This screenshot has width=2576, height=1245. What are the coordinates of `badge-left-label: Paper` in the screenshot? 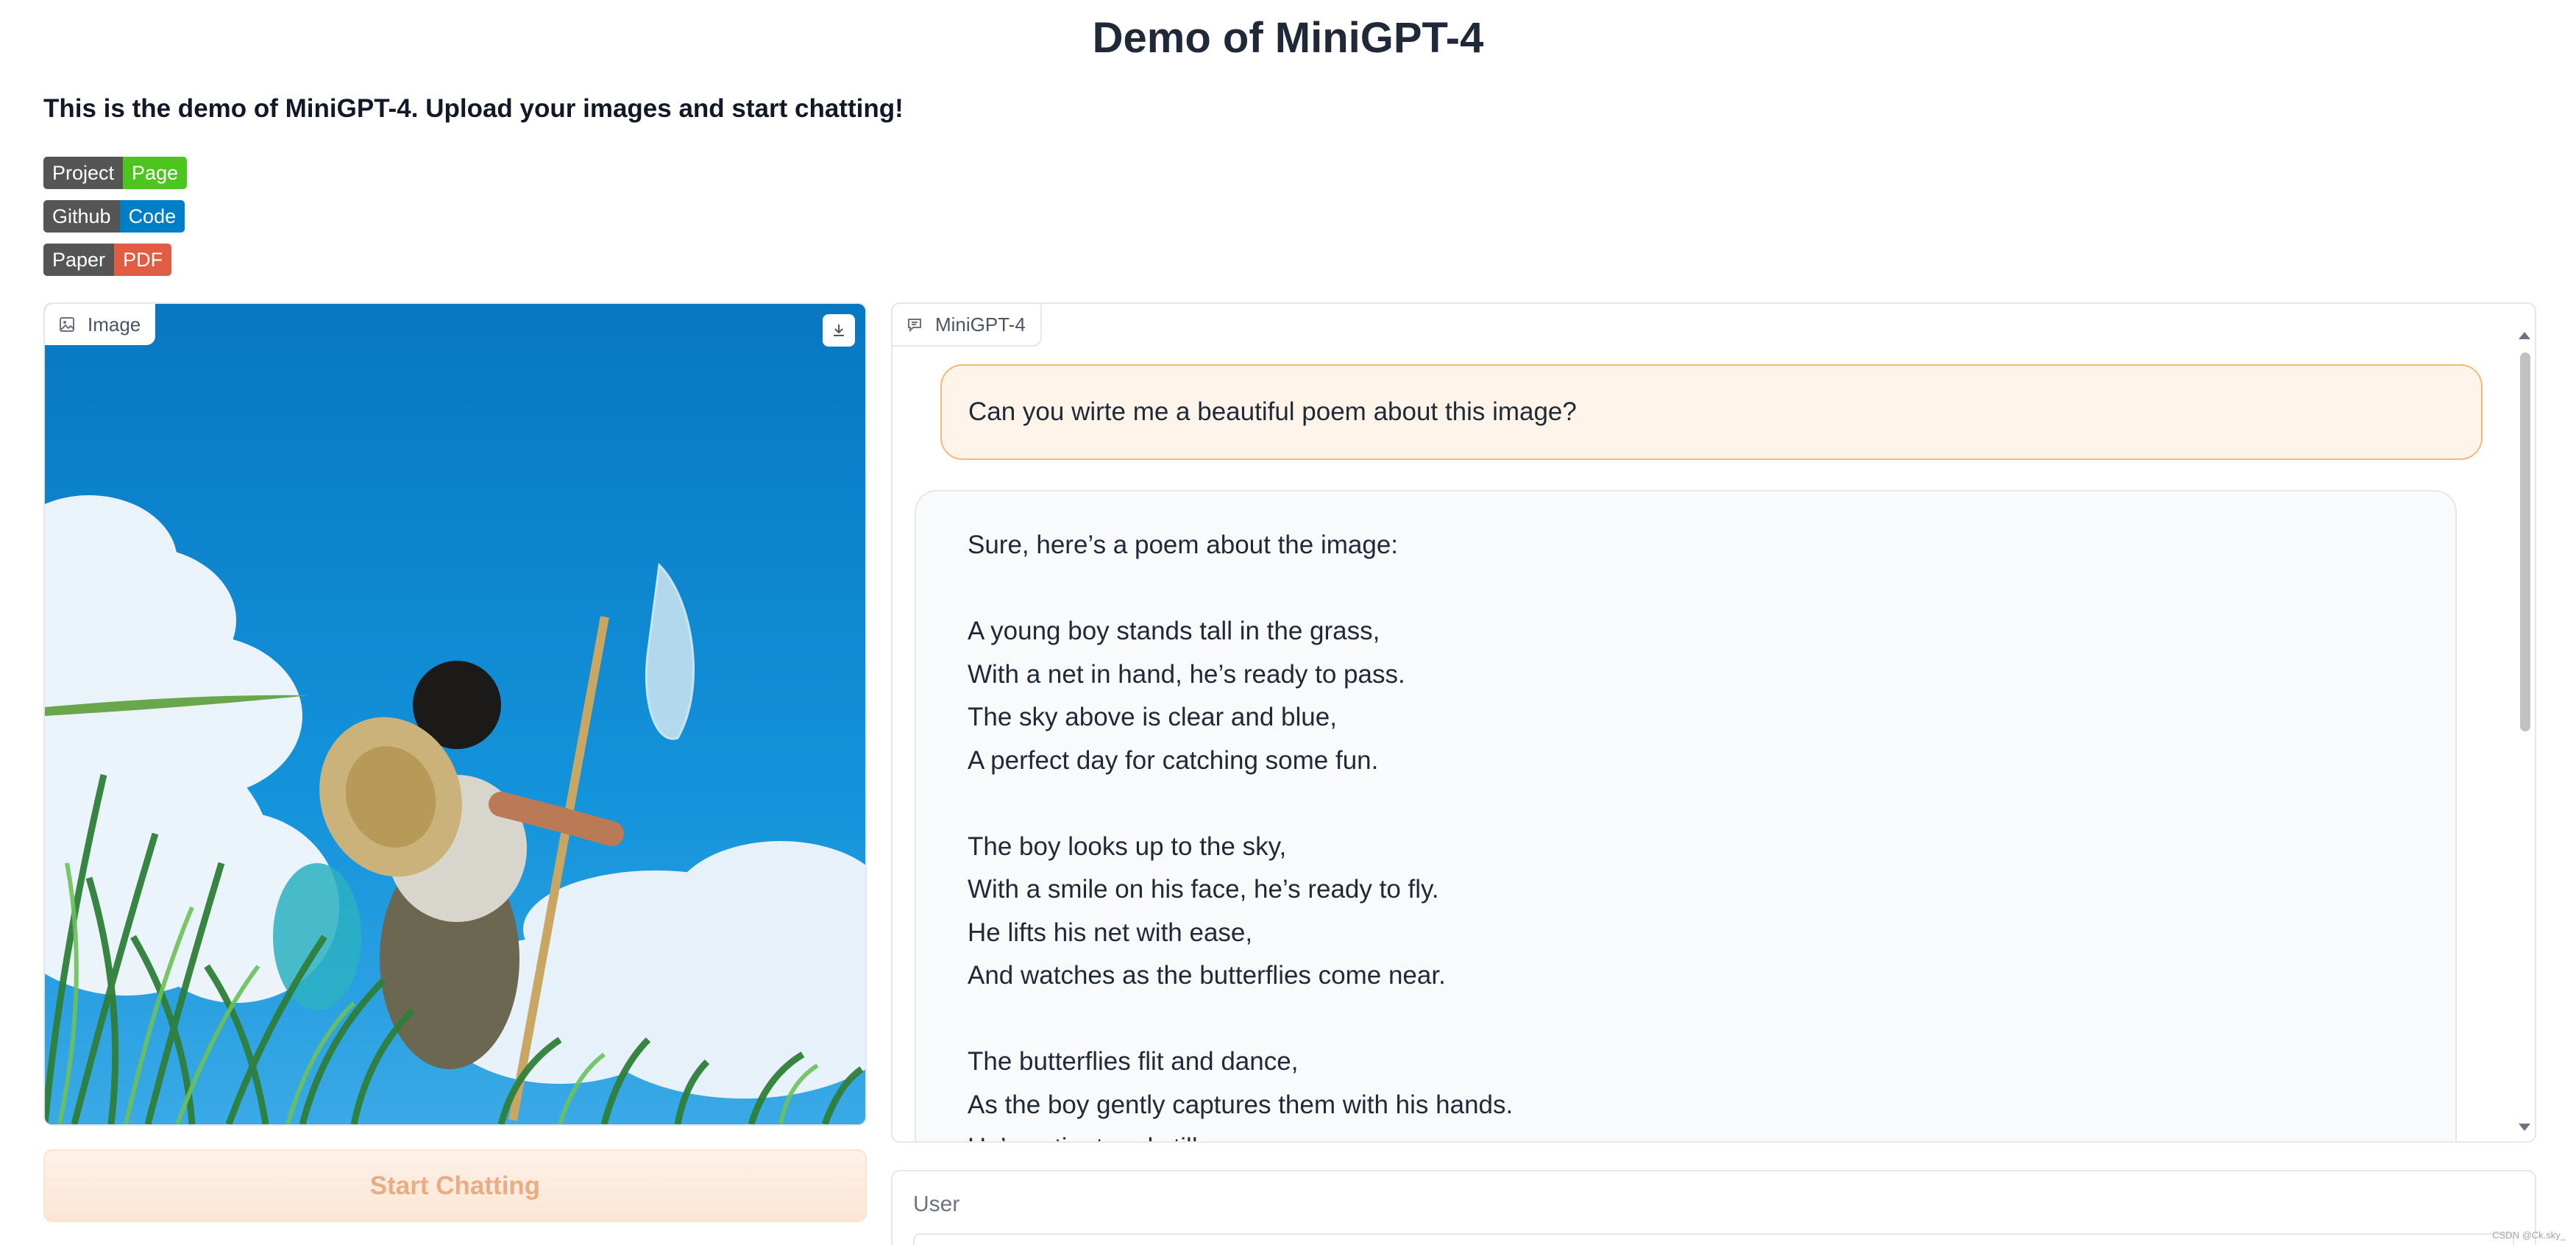 It's located at (79, 260).